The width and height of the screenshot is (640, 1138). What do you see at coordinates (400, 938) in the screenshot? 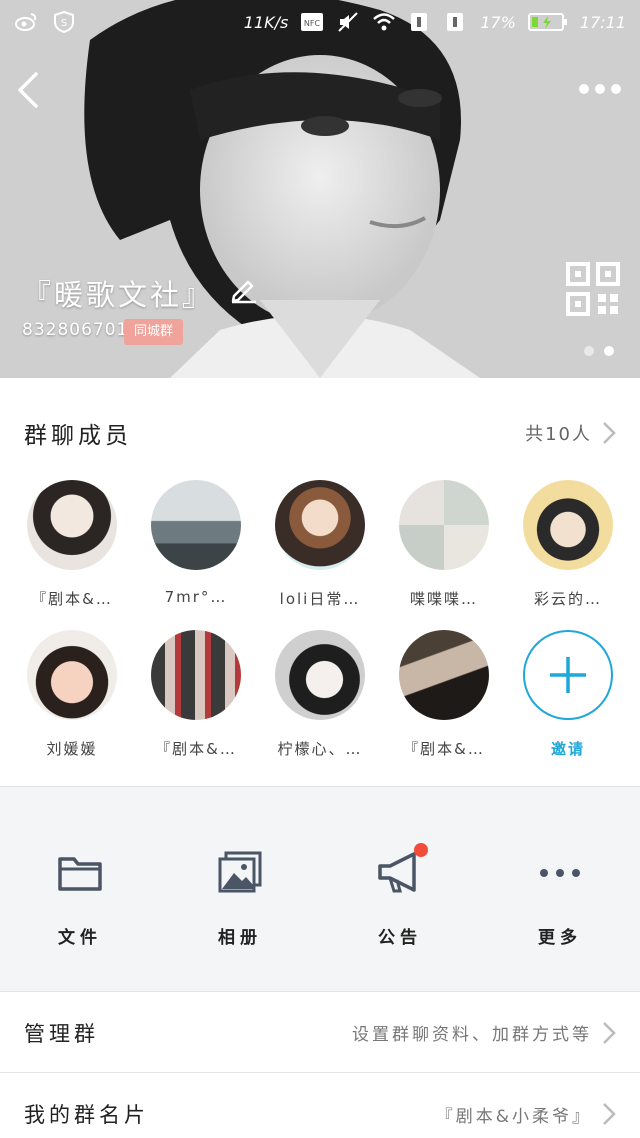
I see `notice-label: 公告` at bounding box center [400, 938].